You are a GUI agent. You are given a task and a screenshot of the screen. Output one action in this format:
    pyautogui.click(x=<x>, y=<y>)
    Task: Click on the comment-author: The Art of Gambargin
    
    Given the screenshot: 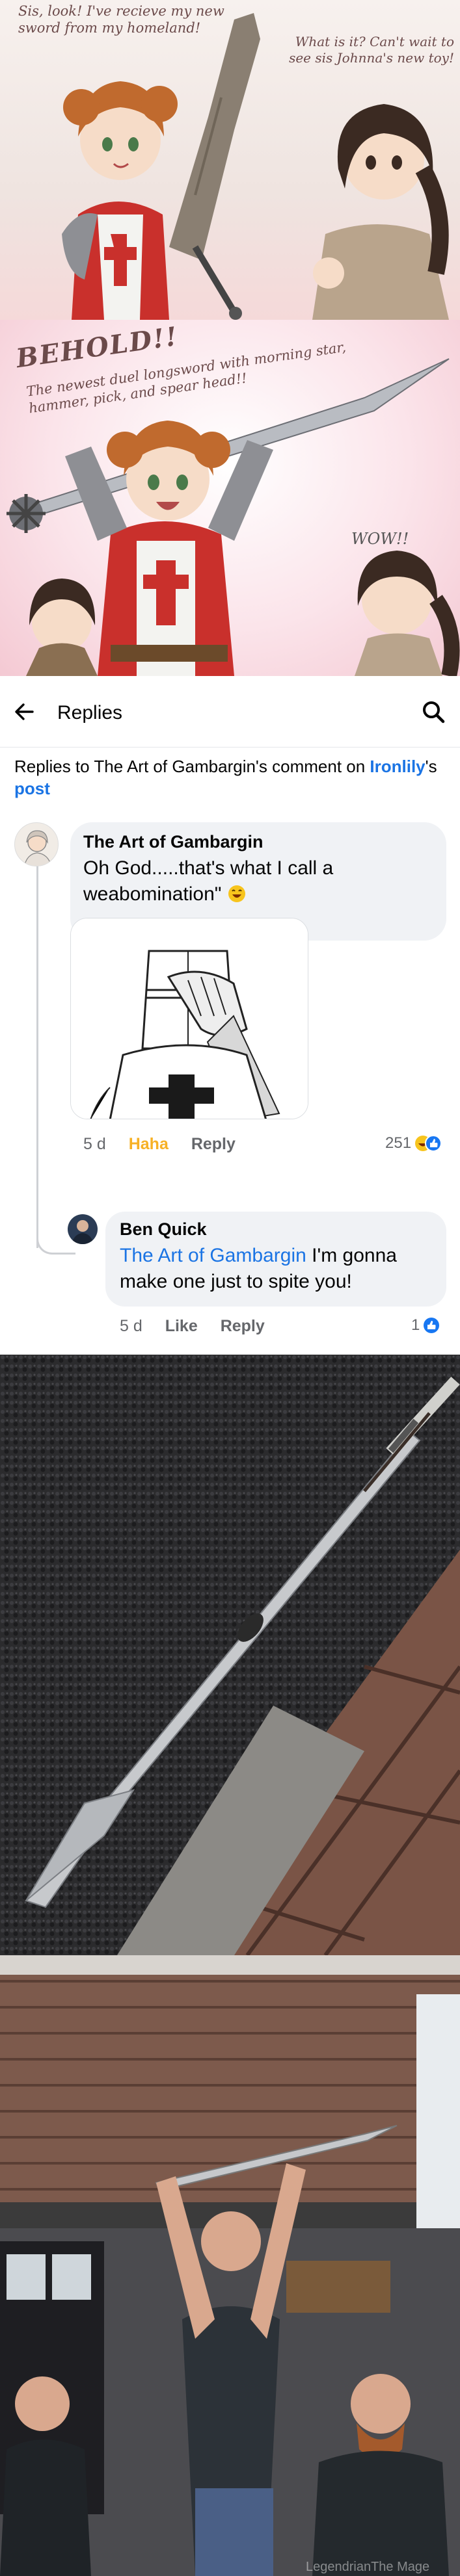 What is the action you would take?
    pyautogui.click(x=173, y=842)
    